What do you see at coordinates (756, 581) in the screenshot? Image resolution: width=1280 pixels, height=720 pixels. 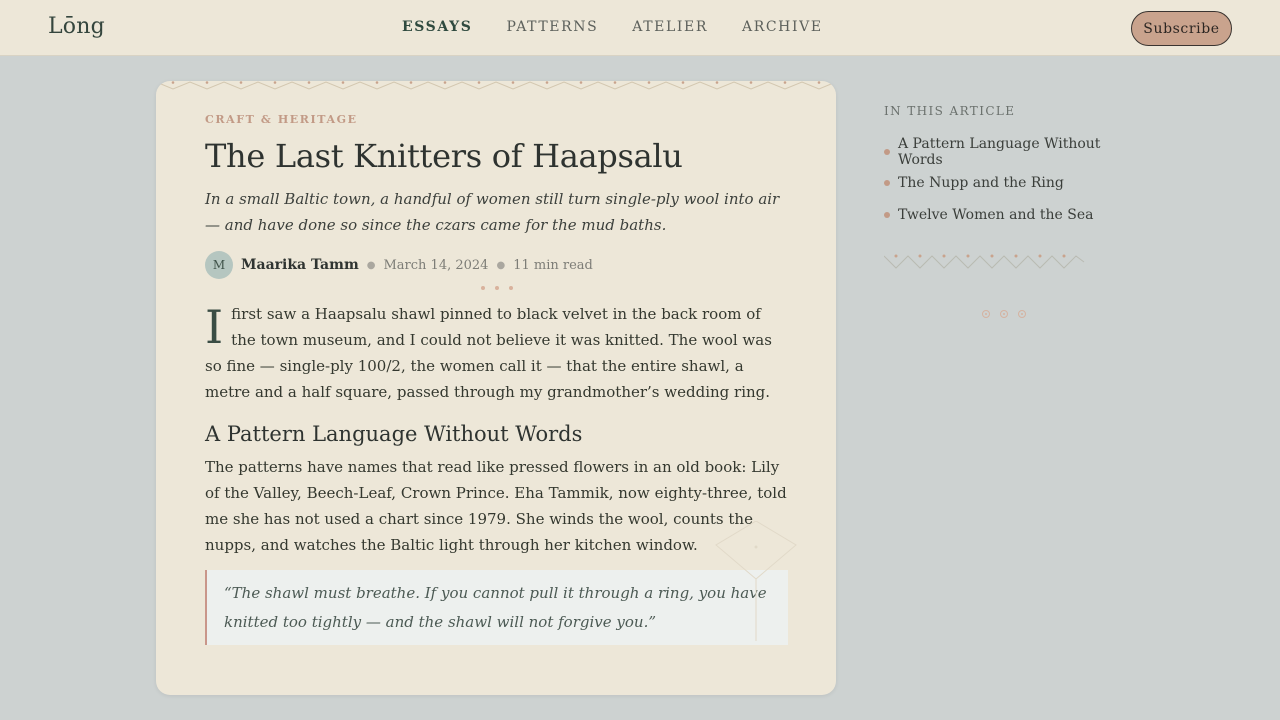 I see `diamond-lace-decoration` at bounding box center [756, 581].